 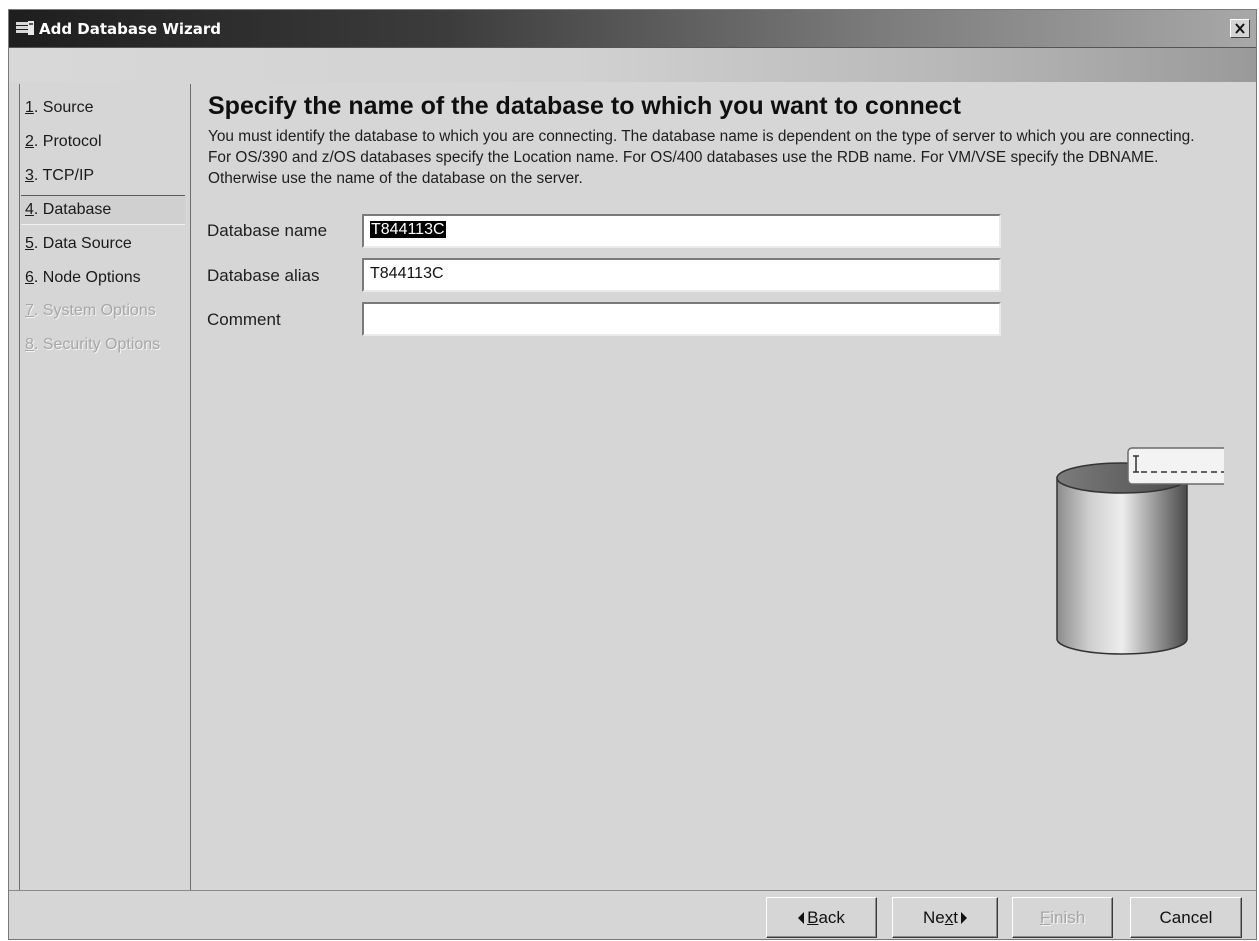 What do you see at coordinates (934, 917) in the screenshot?
I see `next-label-start: Ne` at bounding box center [934, 917].